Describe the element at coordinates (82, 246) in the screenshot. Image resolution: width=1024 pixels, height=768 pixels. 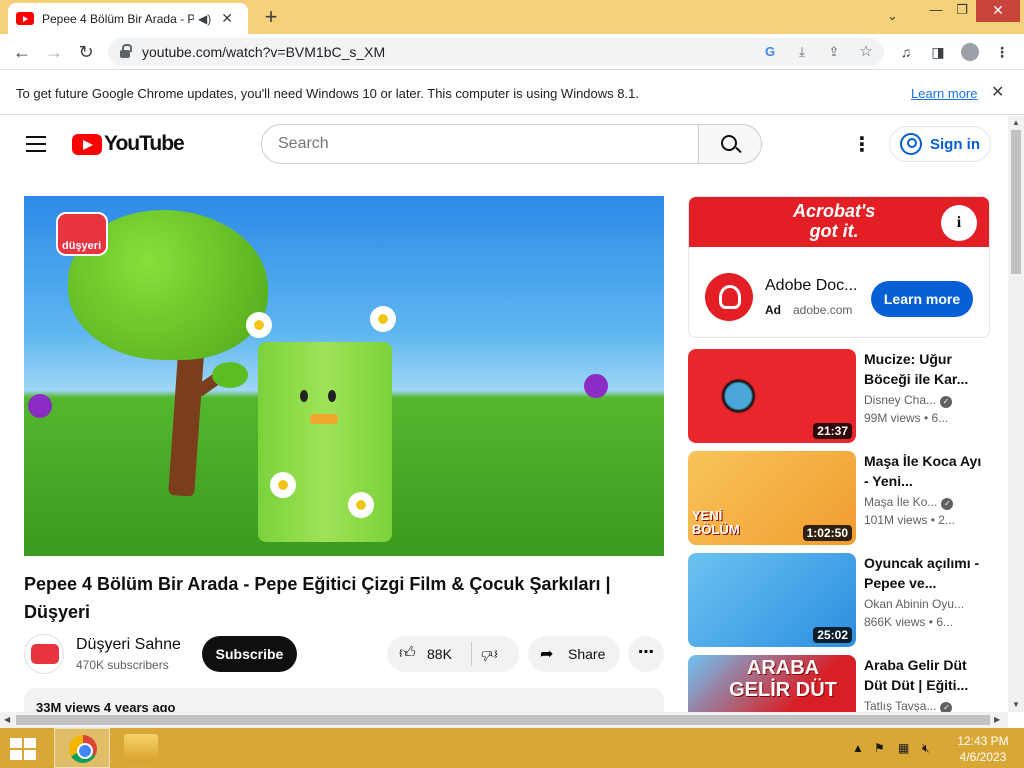
I see `channel-watermark-text: düşyeri` at that location.